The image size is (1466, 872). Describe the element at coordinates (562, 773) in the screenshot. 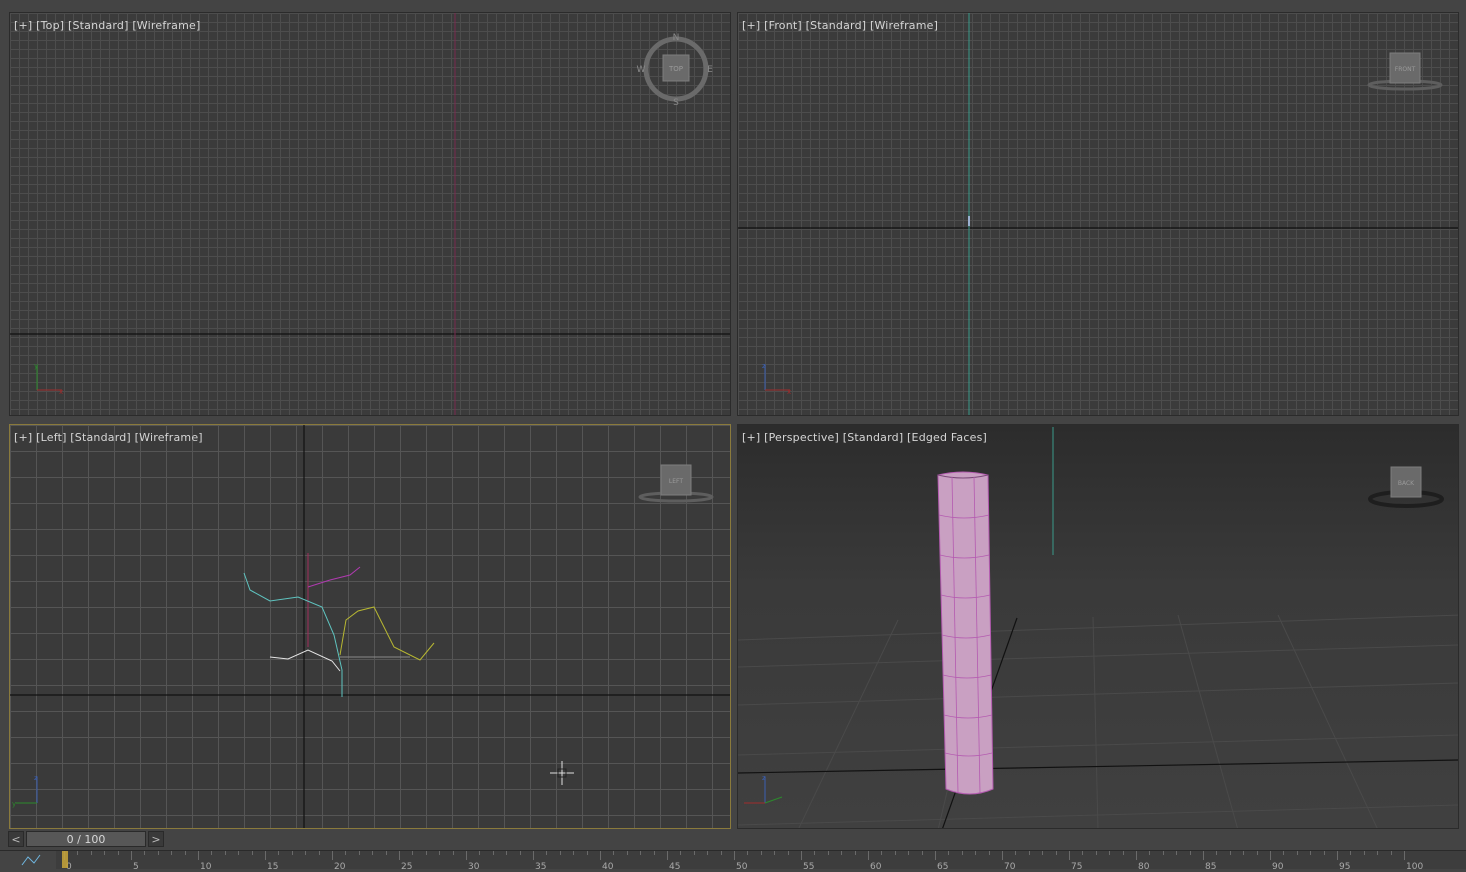

I see `crosshair-cursor-icon` at that location.